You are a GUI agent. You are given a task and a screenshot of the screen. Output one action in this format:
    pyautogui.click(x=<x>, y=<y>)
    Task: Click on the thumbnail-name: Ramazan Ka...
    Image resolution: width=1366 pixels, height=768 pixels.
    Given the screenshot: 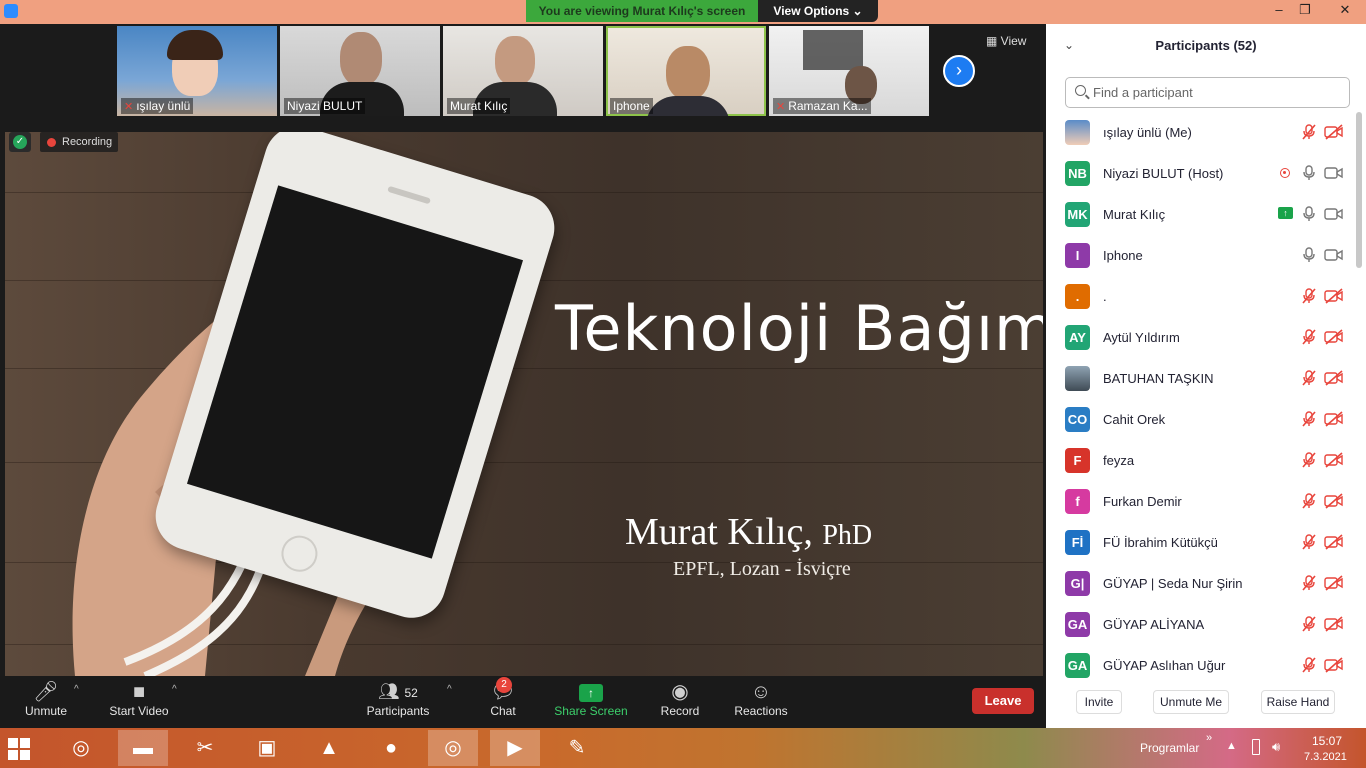 What is the action you would take?
    pyautogui.click(x=828, y=106)
    